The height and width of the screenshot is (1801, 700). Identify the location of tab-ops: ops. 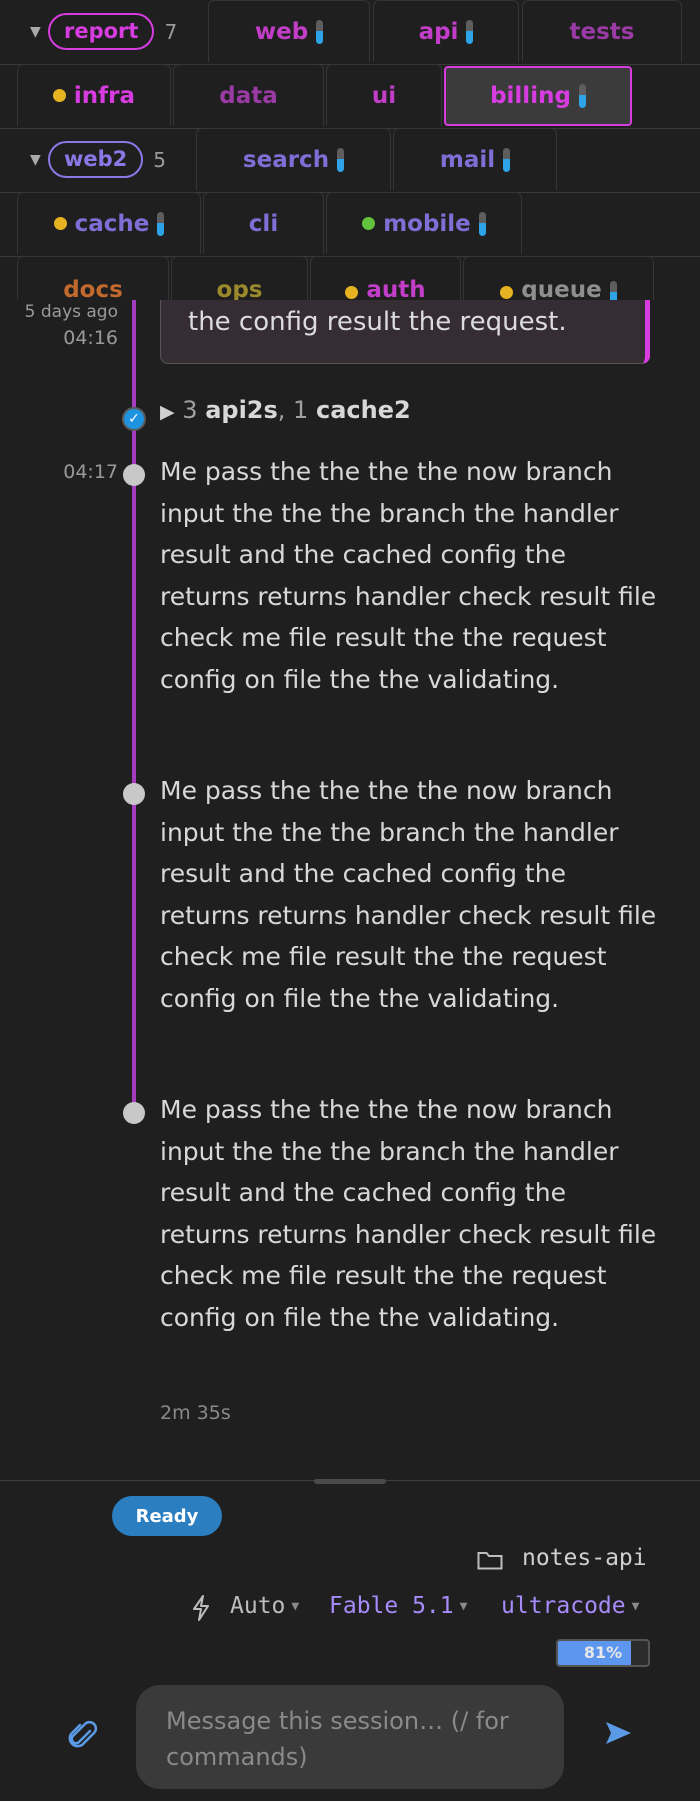
(239, 278).